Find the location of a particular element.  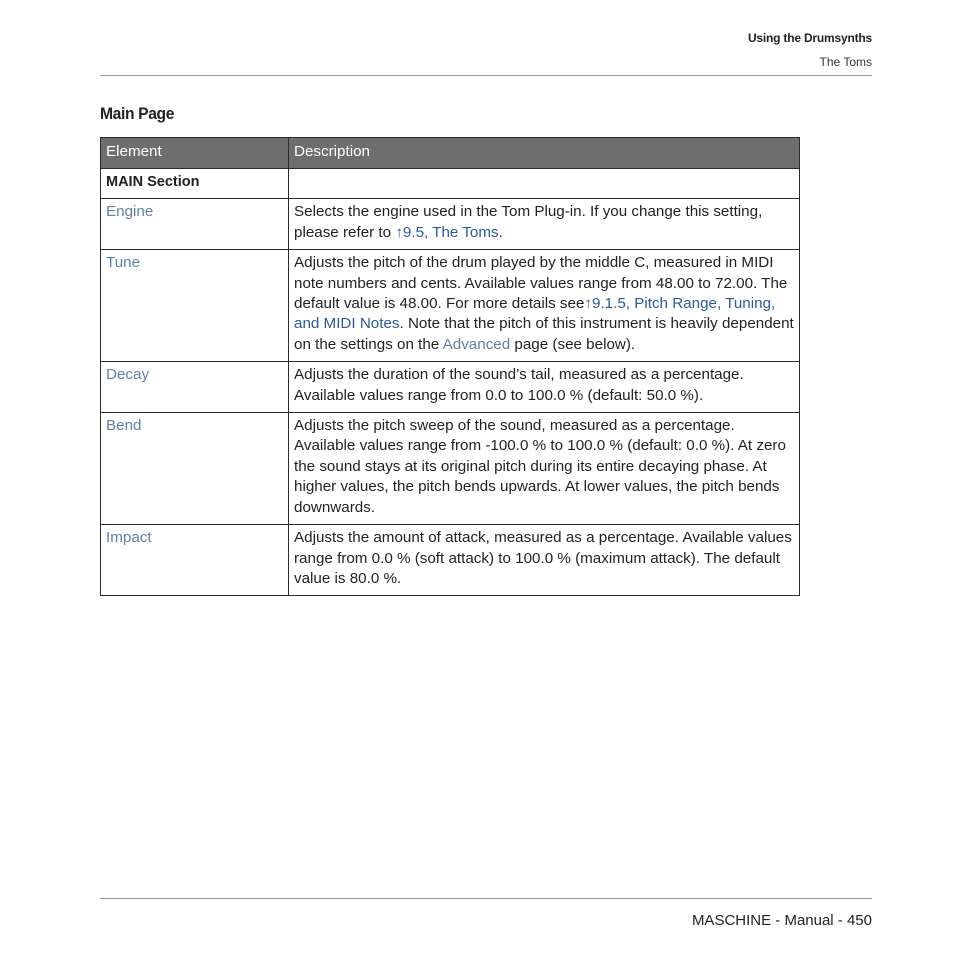

advanced-page-reference: Advanced is located at coordinates (476, 344).